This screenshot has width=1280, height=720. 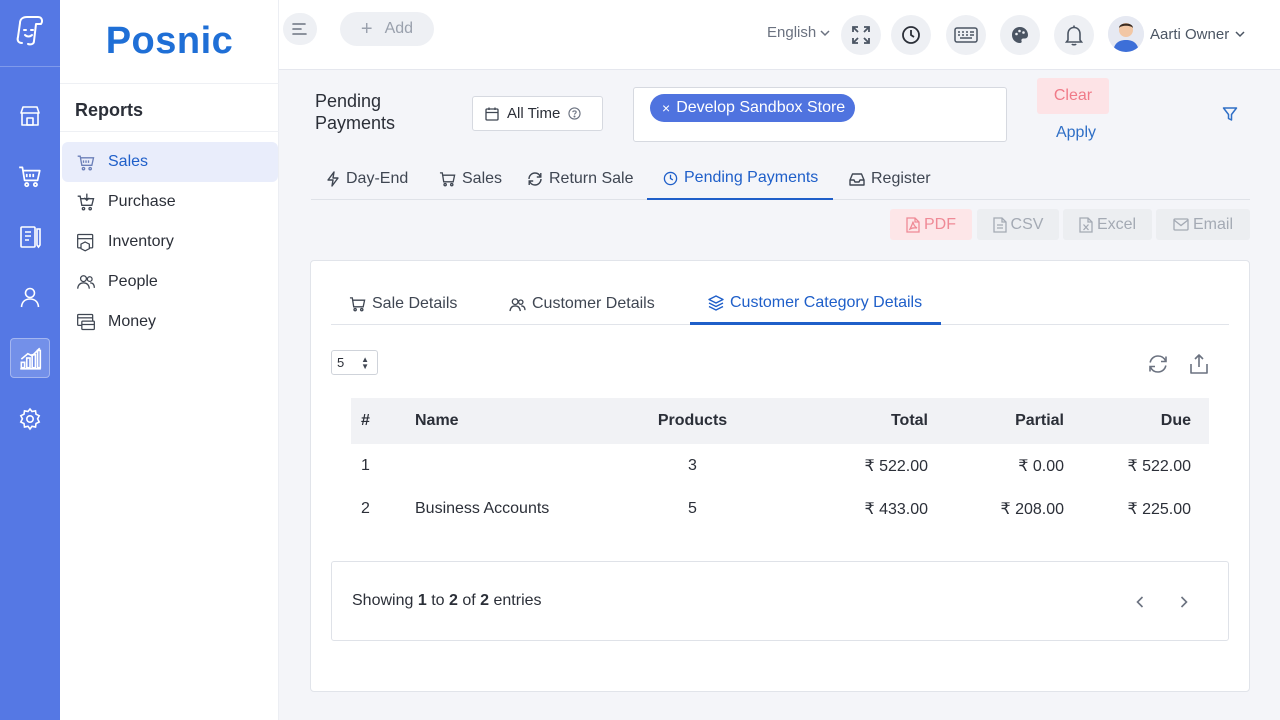 I want to click on menu-title: Reports, so click(x=109, y=110).